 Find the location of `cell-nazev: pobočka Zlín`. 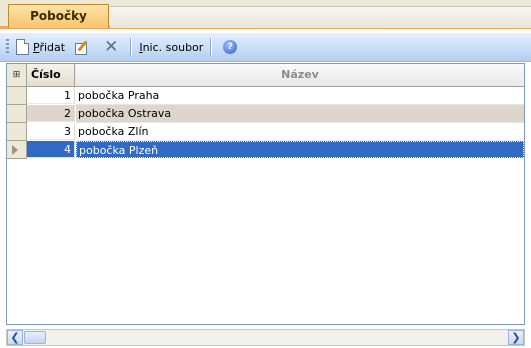

cell-nazev: pobočka Zlín is located at coordinates (300, 132).